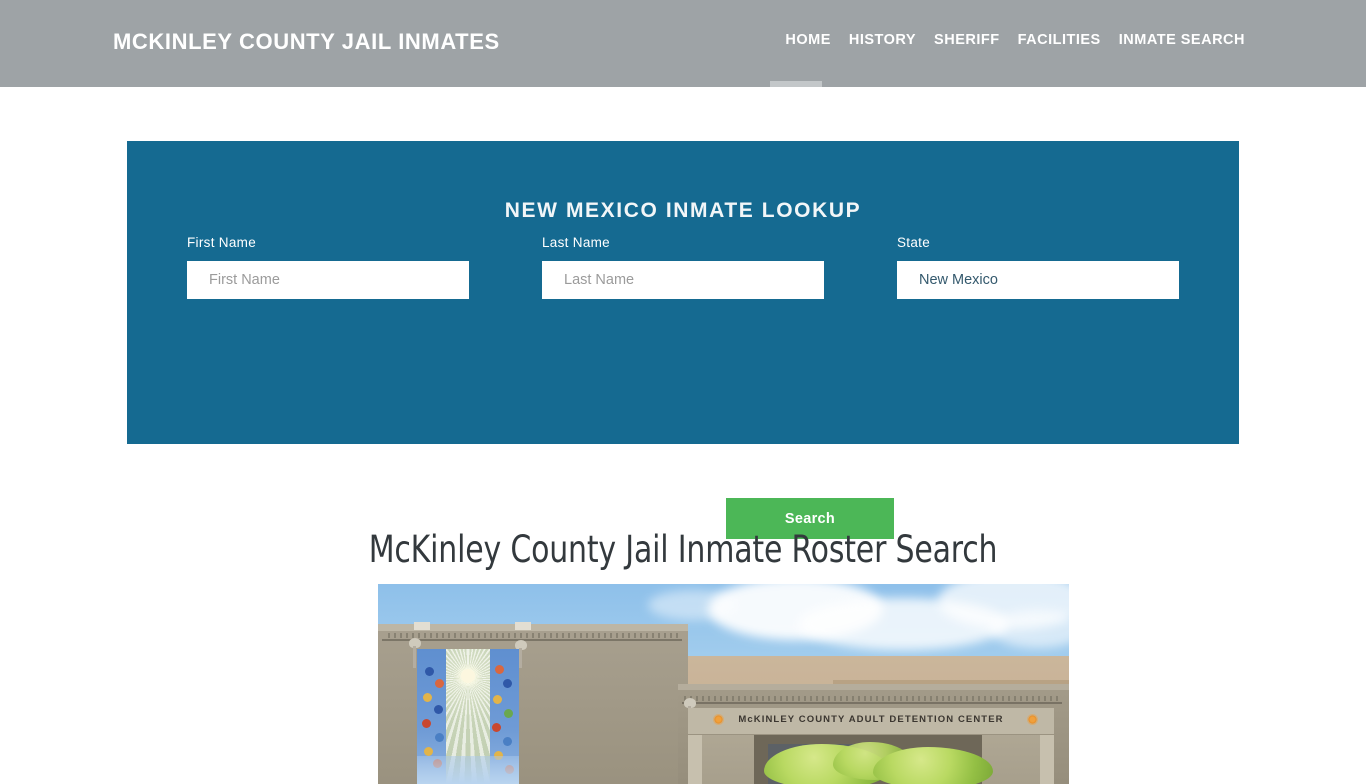 The image size is (1366, 784). Describe the element at coordinates (871, 719) in the screenshot. I see `facility-sign-text: McKINLEY COUNTY ADULT DETENTION CENTER` at that location.